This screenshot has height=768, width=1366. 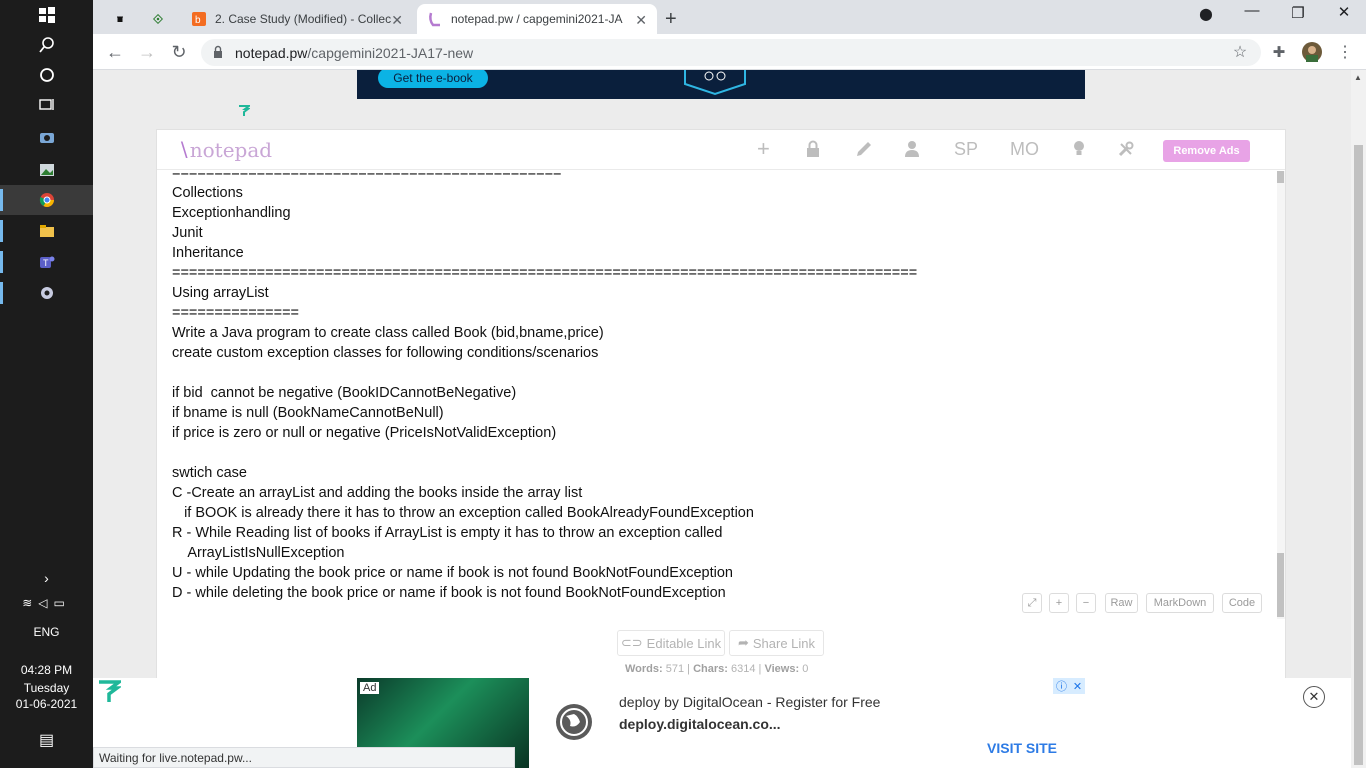 I want to click on note-line: Collections, so click(x=207, y=193).